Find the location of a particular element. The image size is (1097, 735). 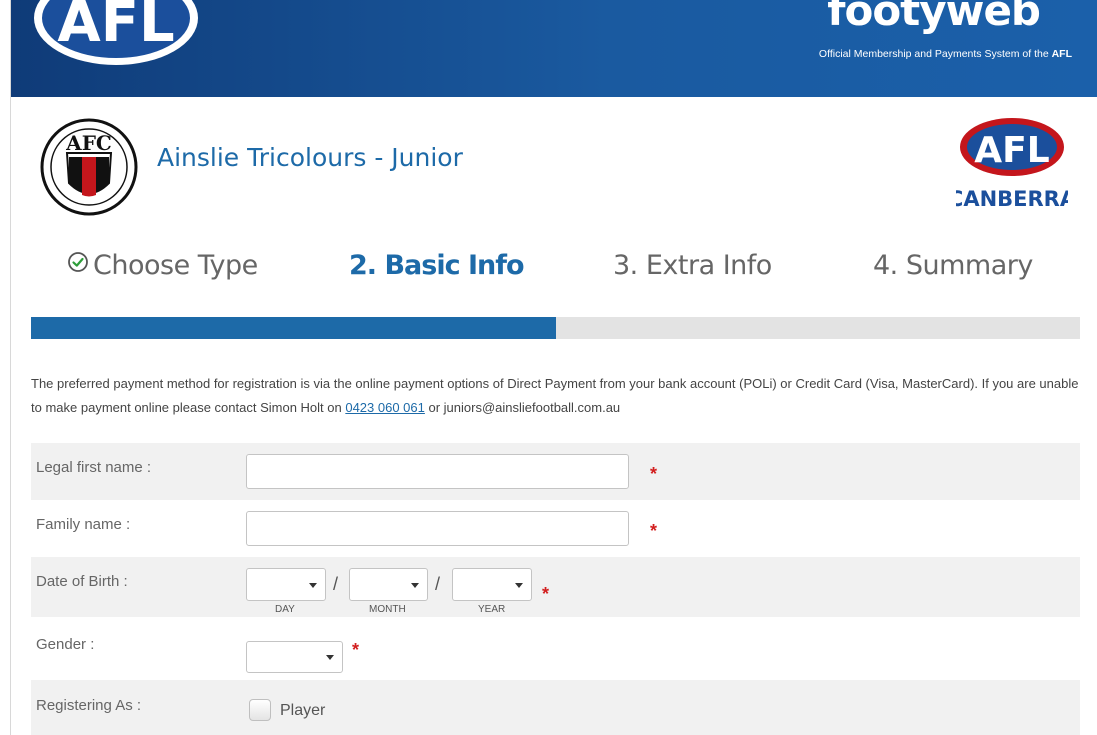

dob-label: Date of Birth : is located at coordinates (82, 581).